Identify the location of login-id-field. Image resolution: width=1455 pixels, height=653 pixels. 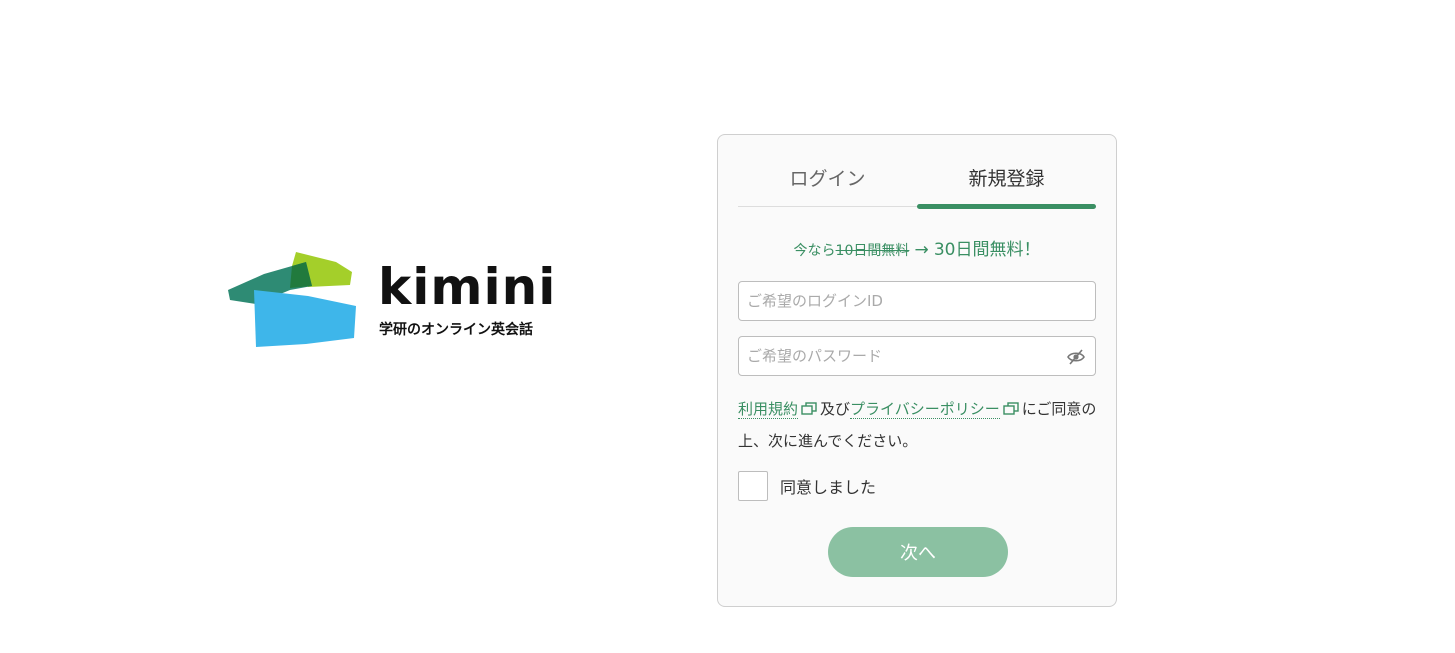
(917, 301).